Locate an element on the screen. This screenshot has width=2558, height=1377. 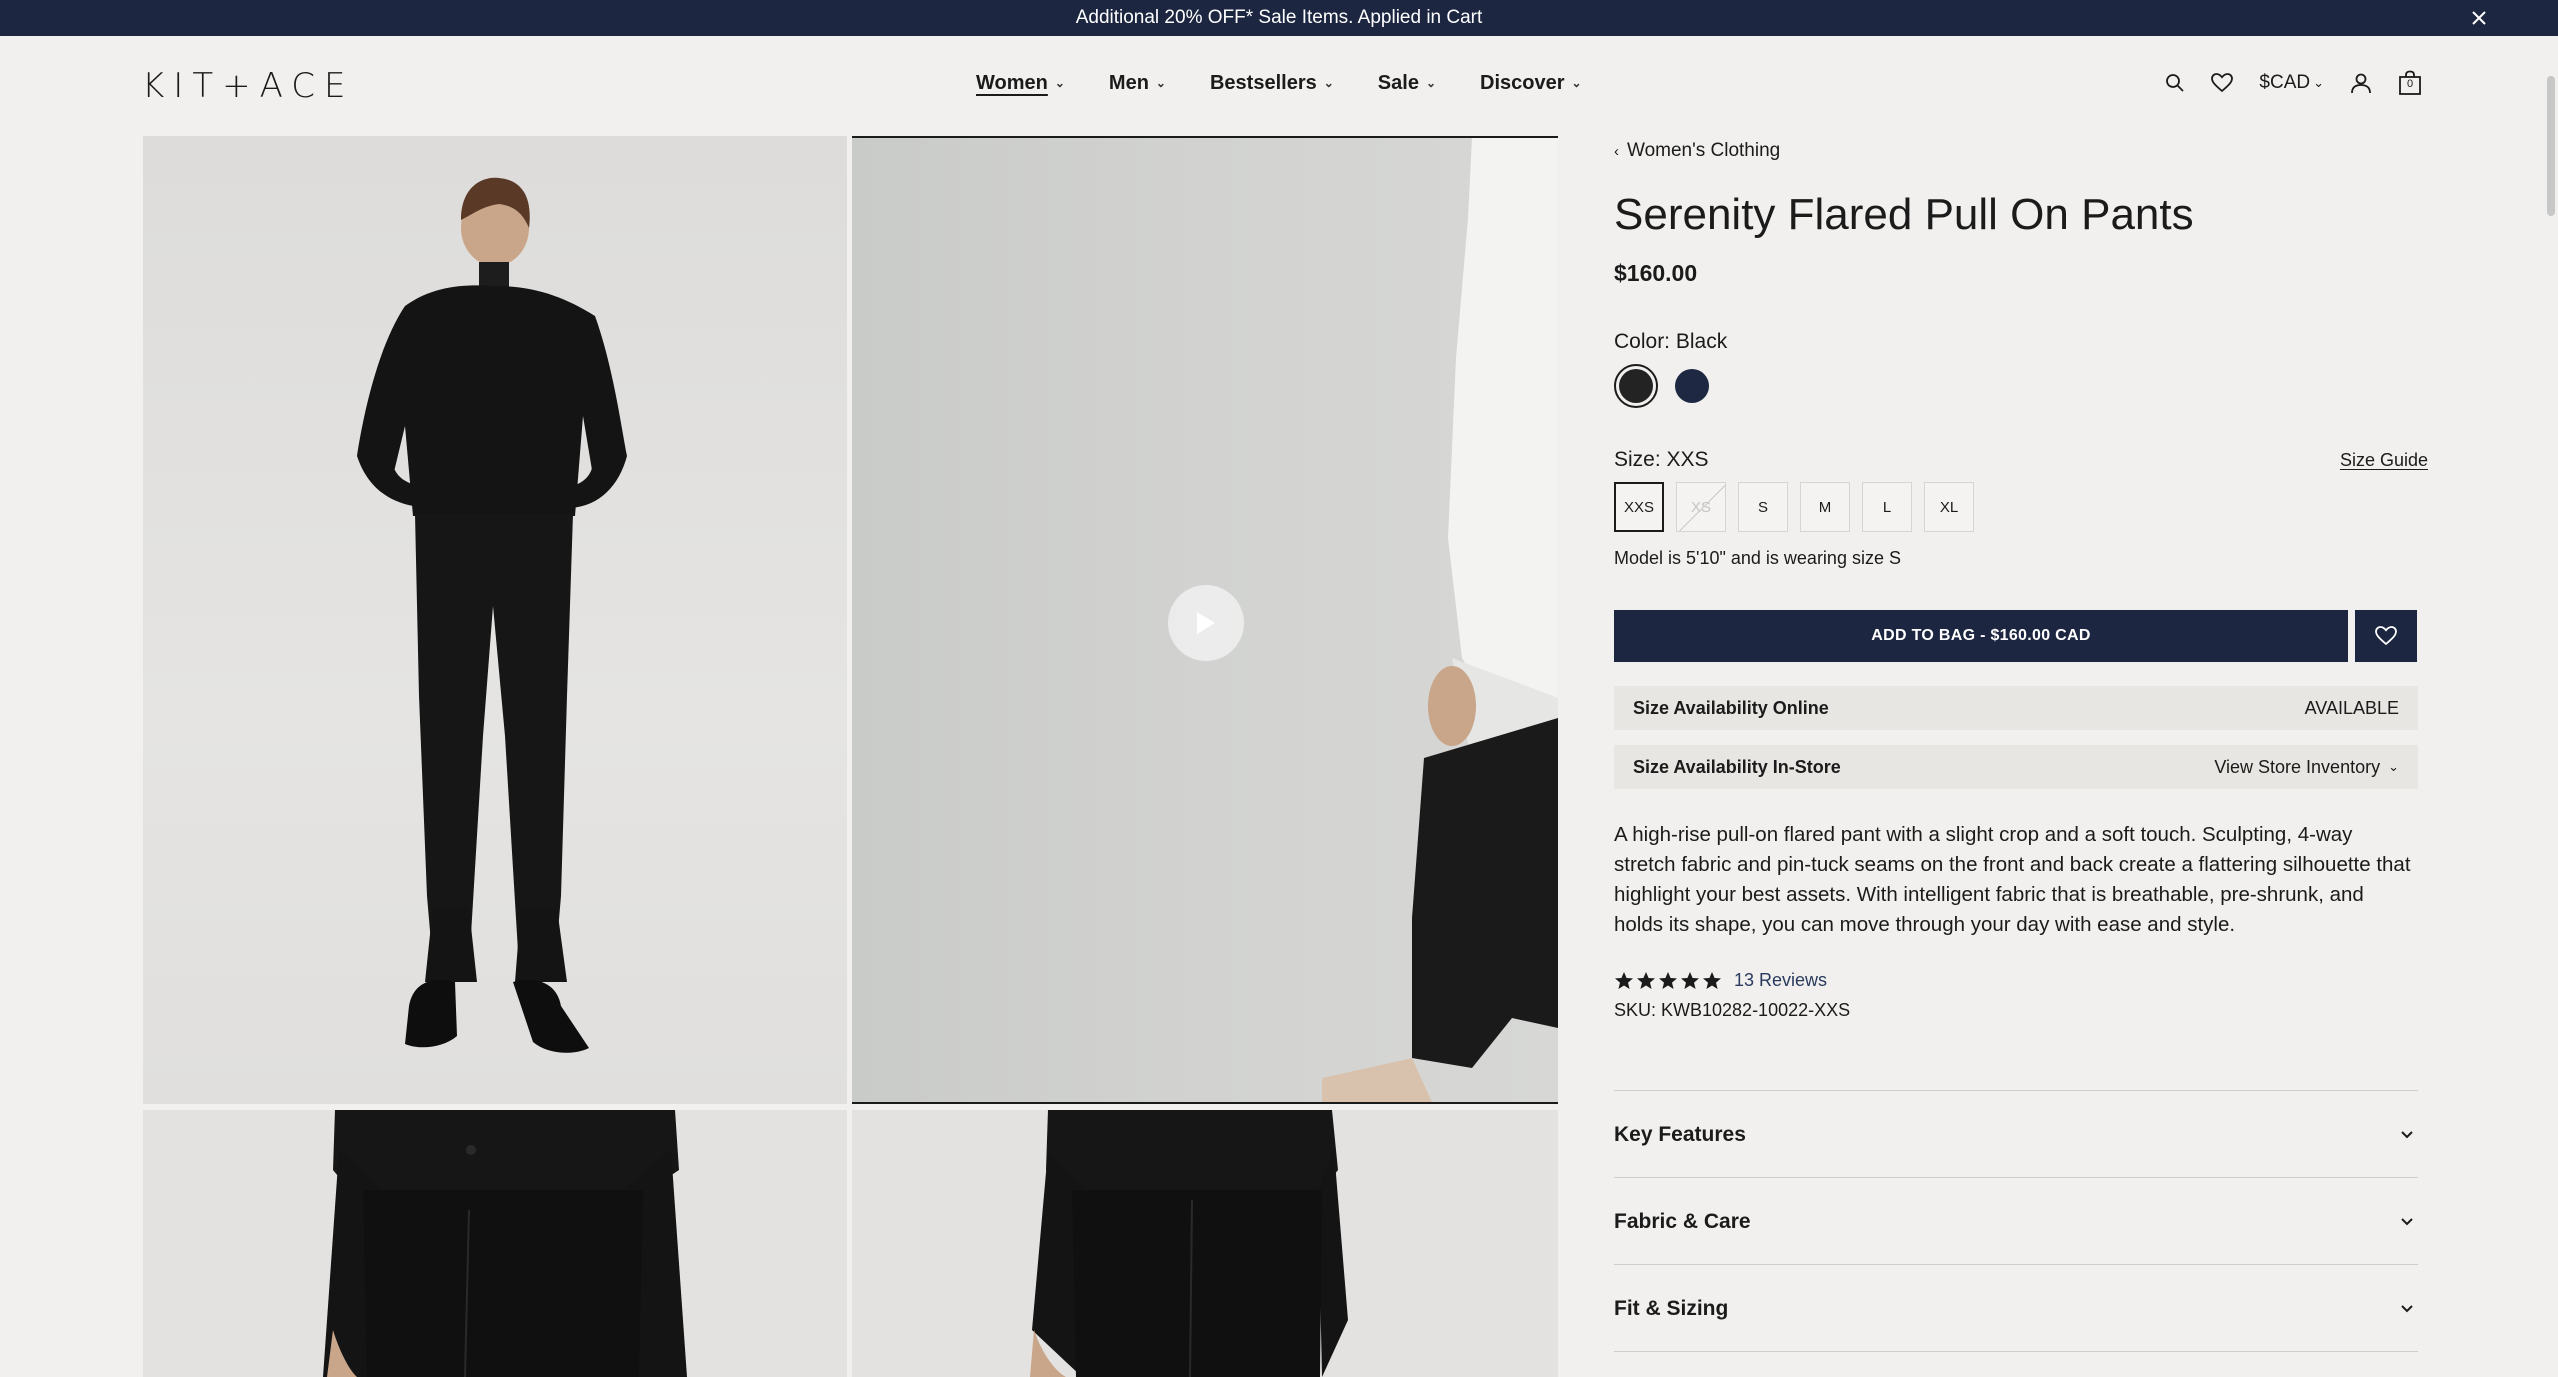
model-note: Model is 5'10" and is wearing size S is located at coordinates (1757, 558).